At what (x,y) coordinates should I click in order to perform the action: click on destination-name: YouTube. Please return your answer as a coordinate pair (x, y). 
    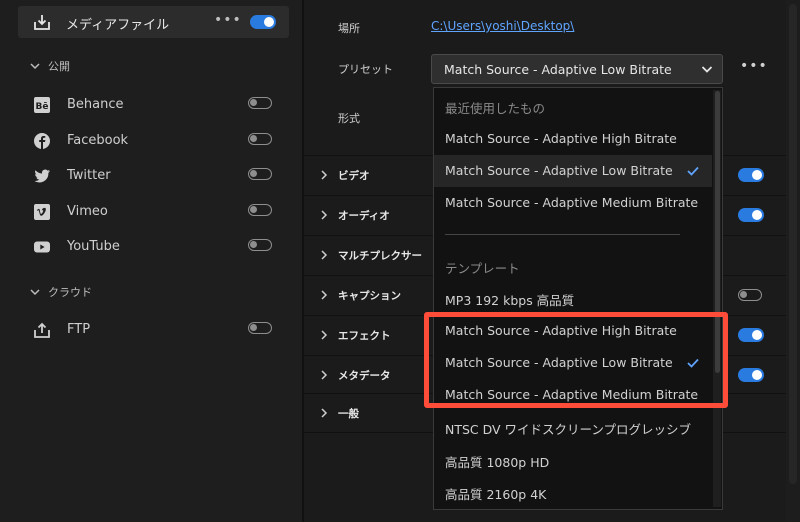
    Looking at the image, I should click on (93, 246).